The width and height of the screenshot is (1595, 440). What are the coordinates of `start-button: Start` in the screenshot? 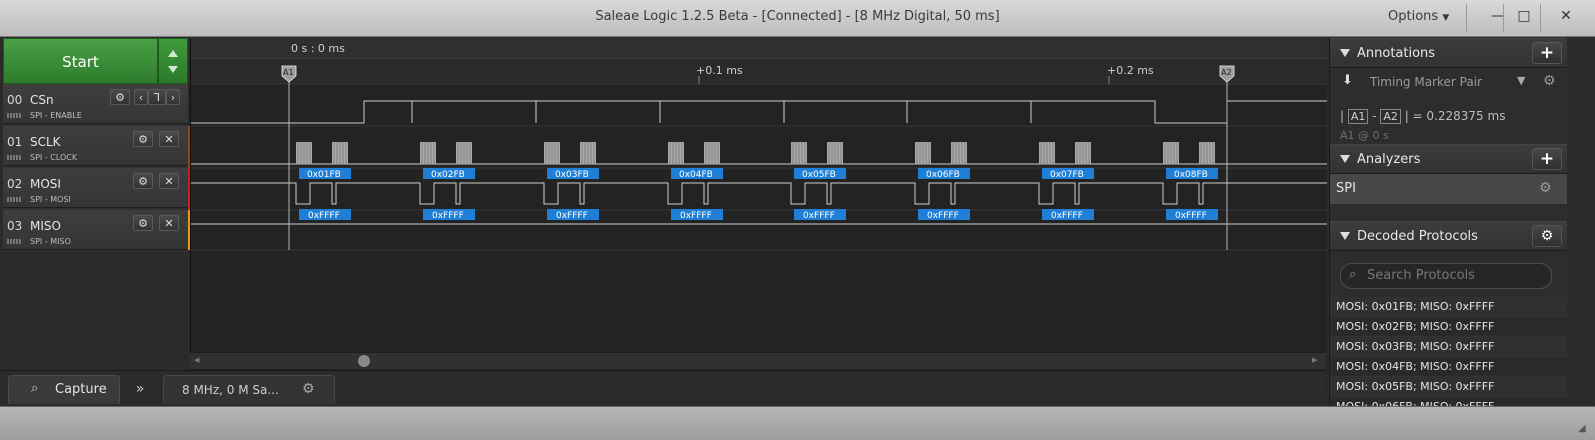 It's located at (80, 61).